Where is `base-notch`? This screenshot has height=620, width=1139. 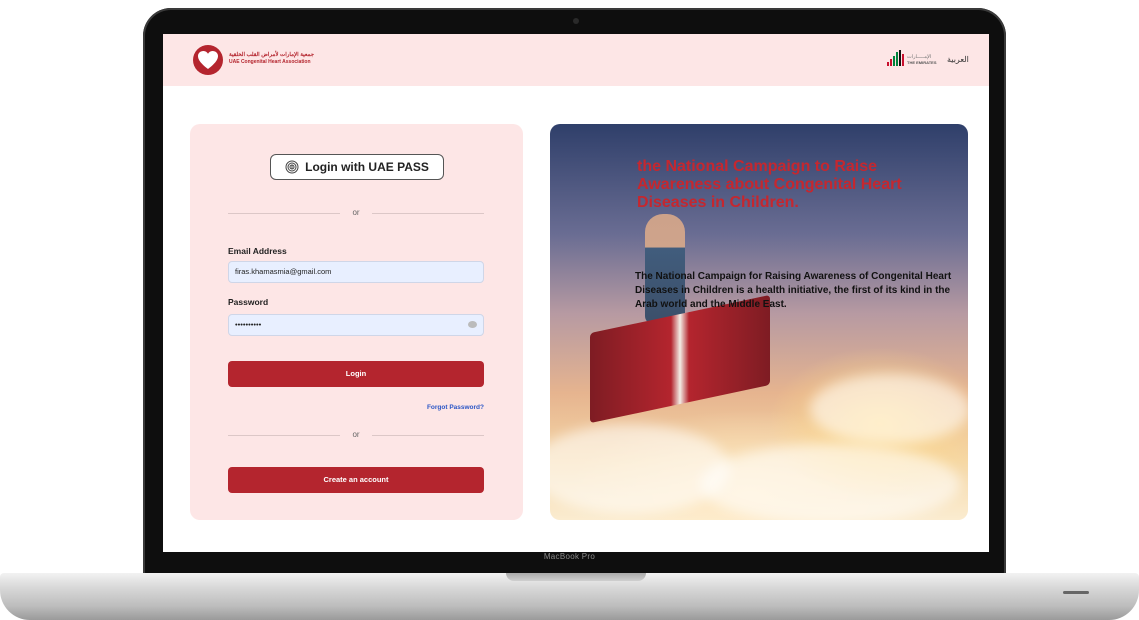 base-notch is located at coordinates (576, 577).